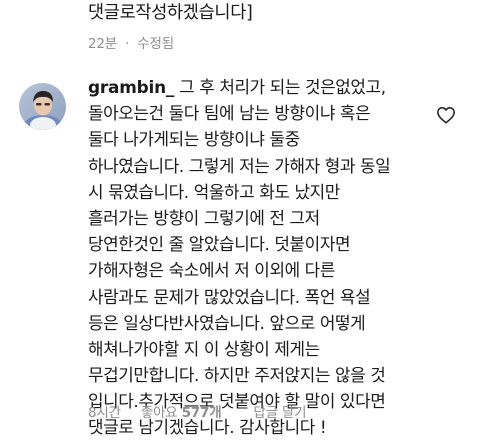 Image resolution: width=480 pixels, height=441 pixels. I want to click on comment-time: 8시간, so click(104, 413).